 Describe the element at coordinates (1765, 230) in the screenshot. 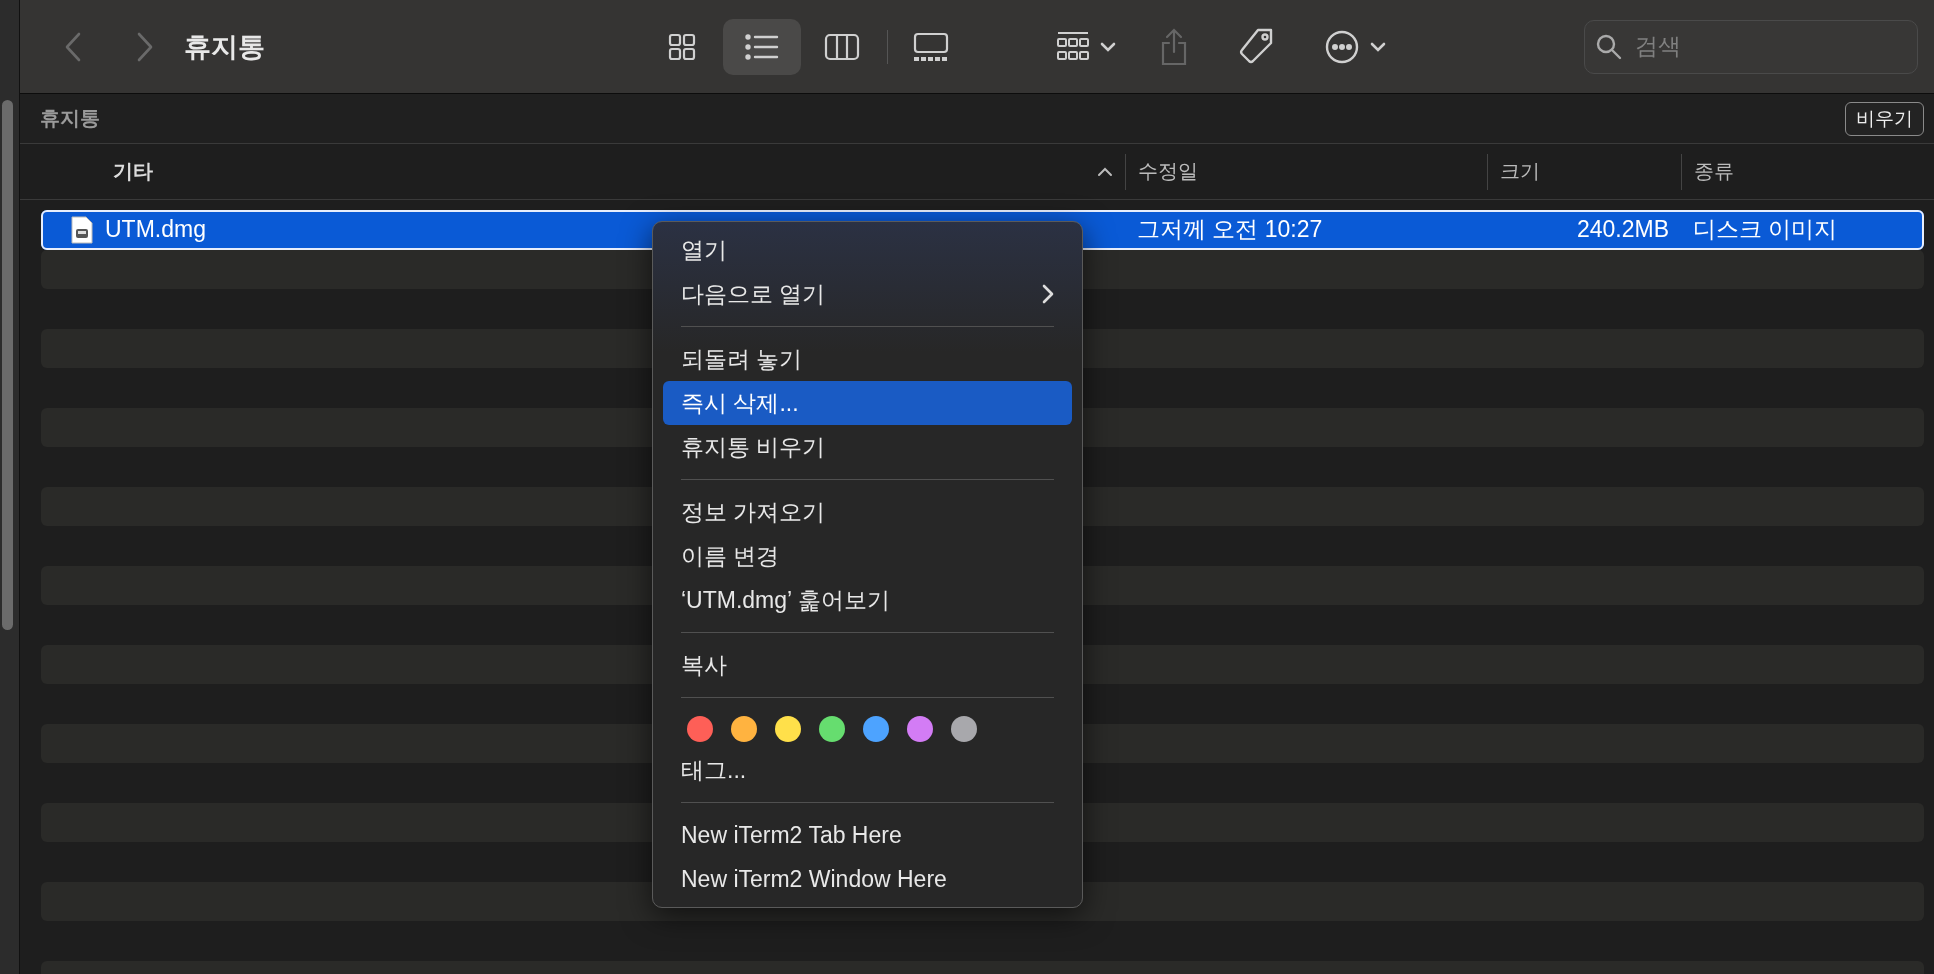

I see `file-kind: 디스크 이미지` at that location.